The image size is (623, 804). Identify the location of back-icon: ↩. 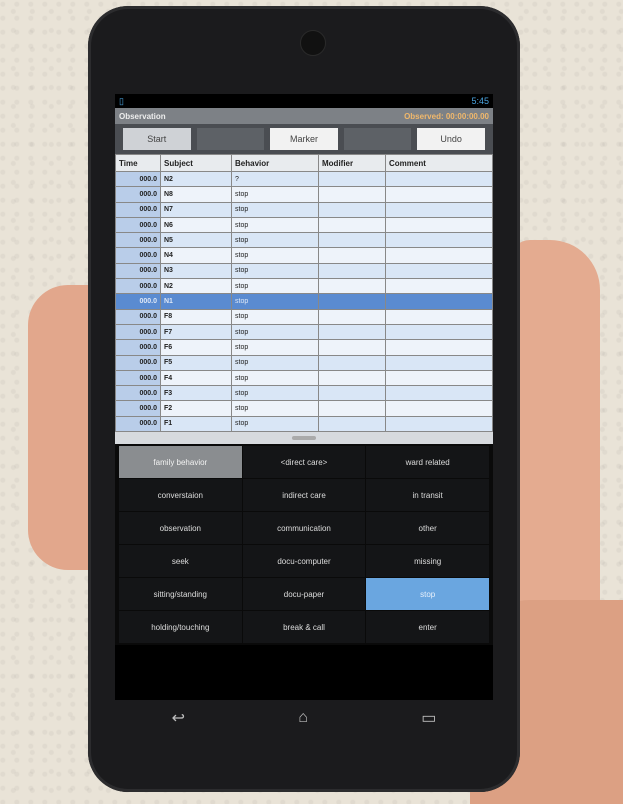
(178, 718).